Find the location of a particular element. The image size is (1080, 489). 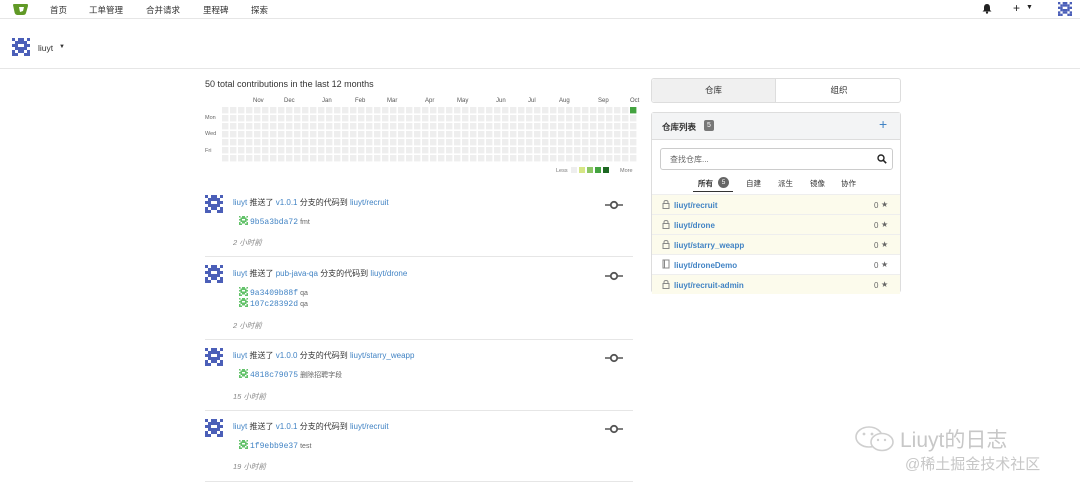

nav-pulls: 合并请求 is located at coordinates (163, 10).